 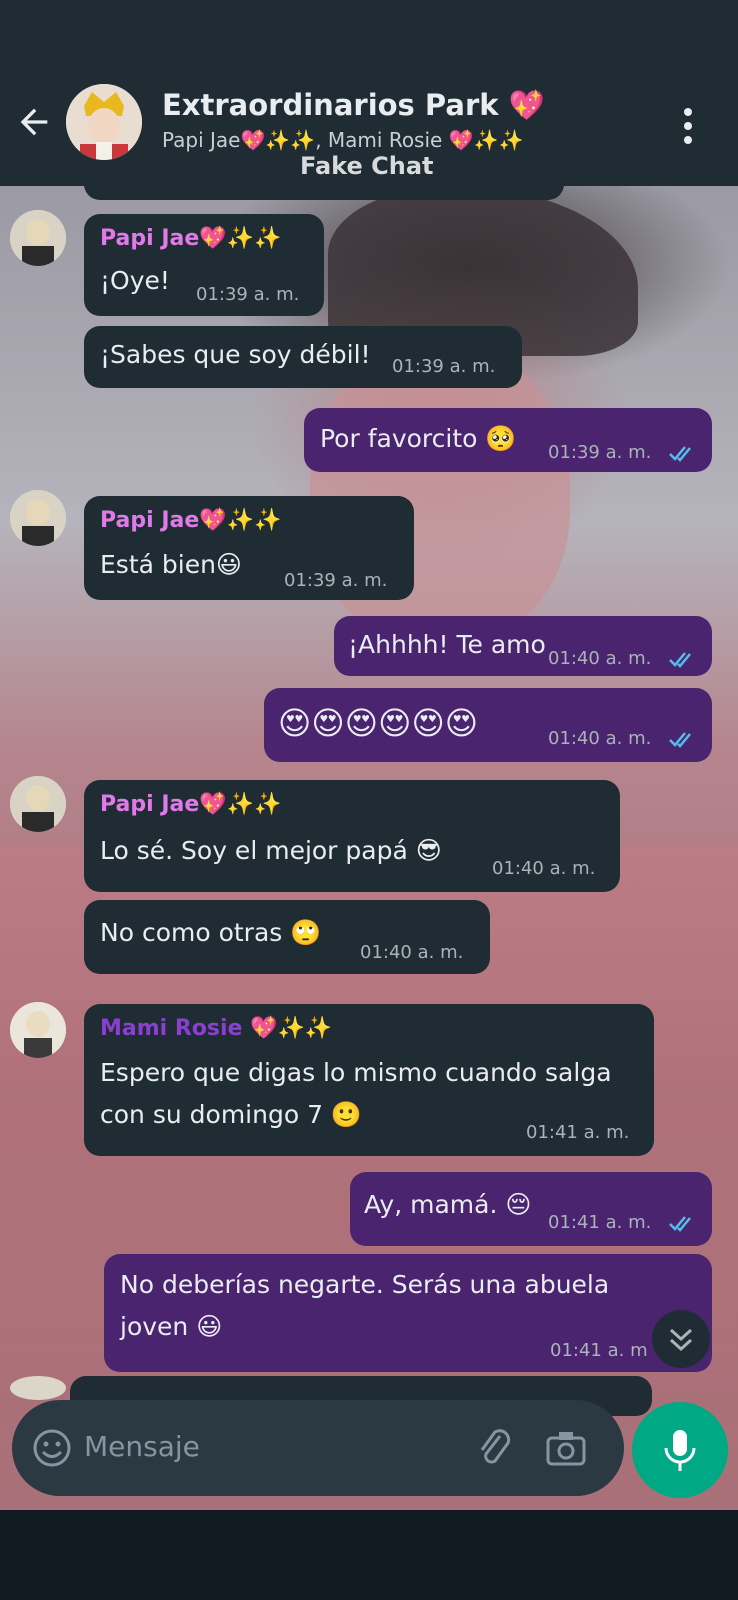 What do you see at coordinates (599, 1350) in the screenshot?
I see `message-time: 01:41 a. m` at bounding box center [599, 1350].